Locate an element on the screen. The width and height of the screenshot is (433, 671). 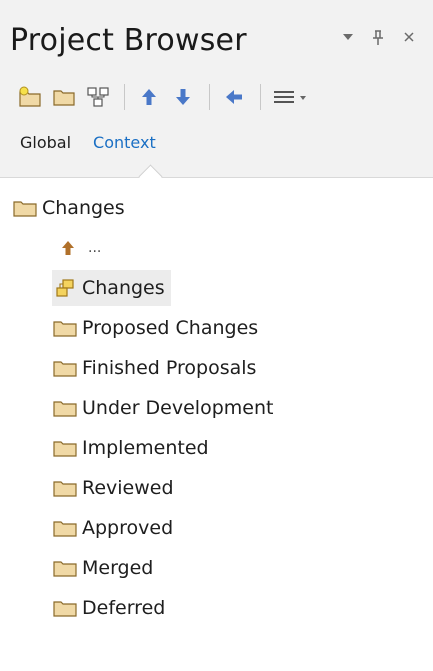
tree-item: Merged is located at coordinates (102, 568).